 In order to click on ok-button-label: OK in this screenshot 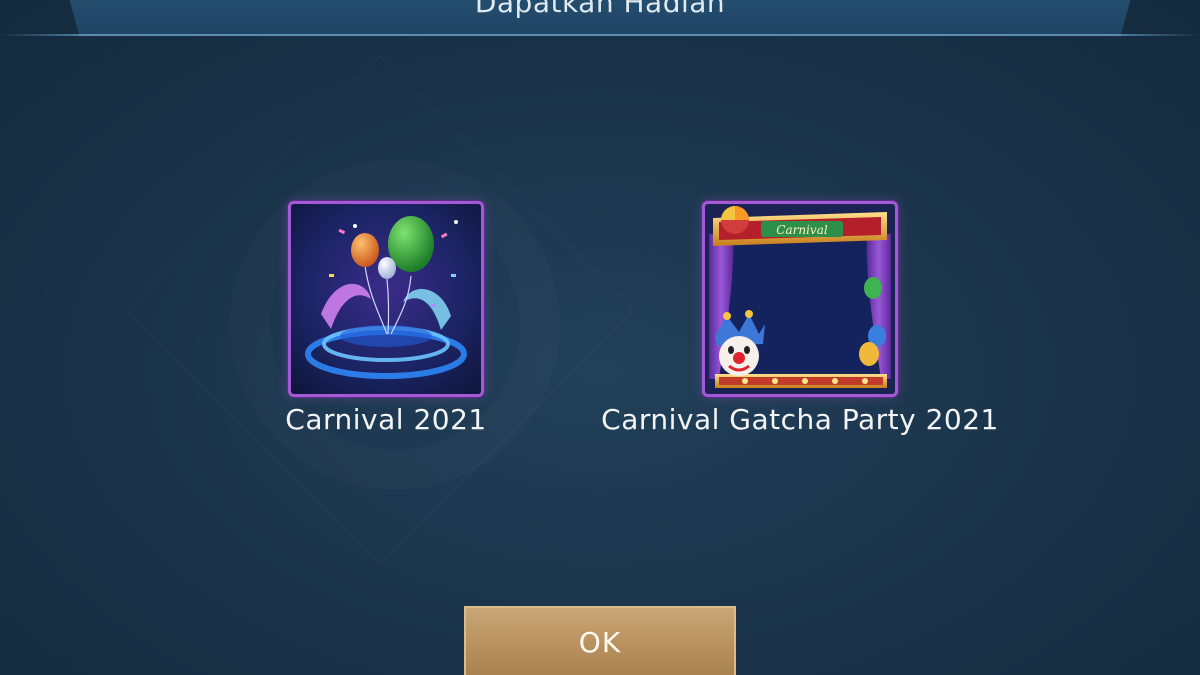, I will do `click(600, 642)`.